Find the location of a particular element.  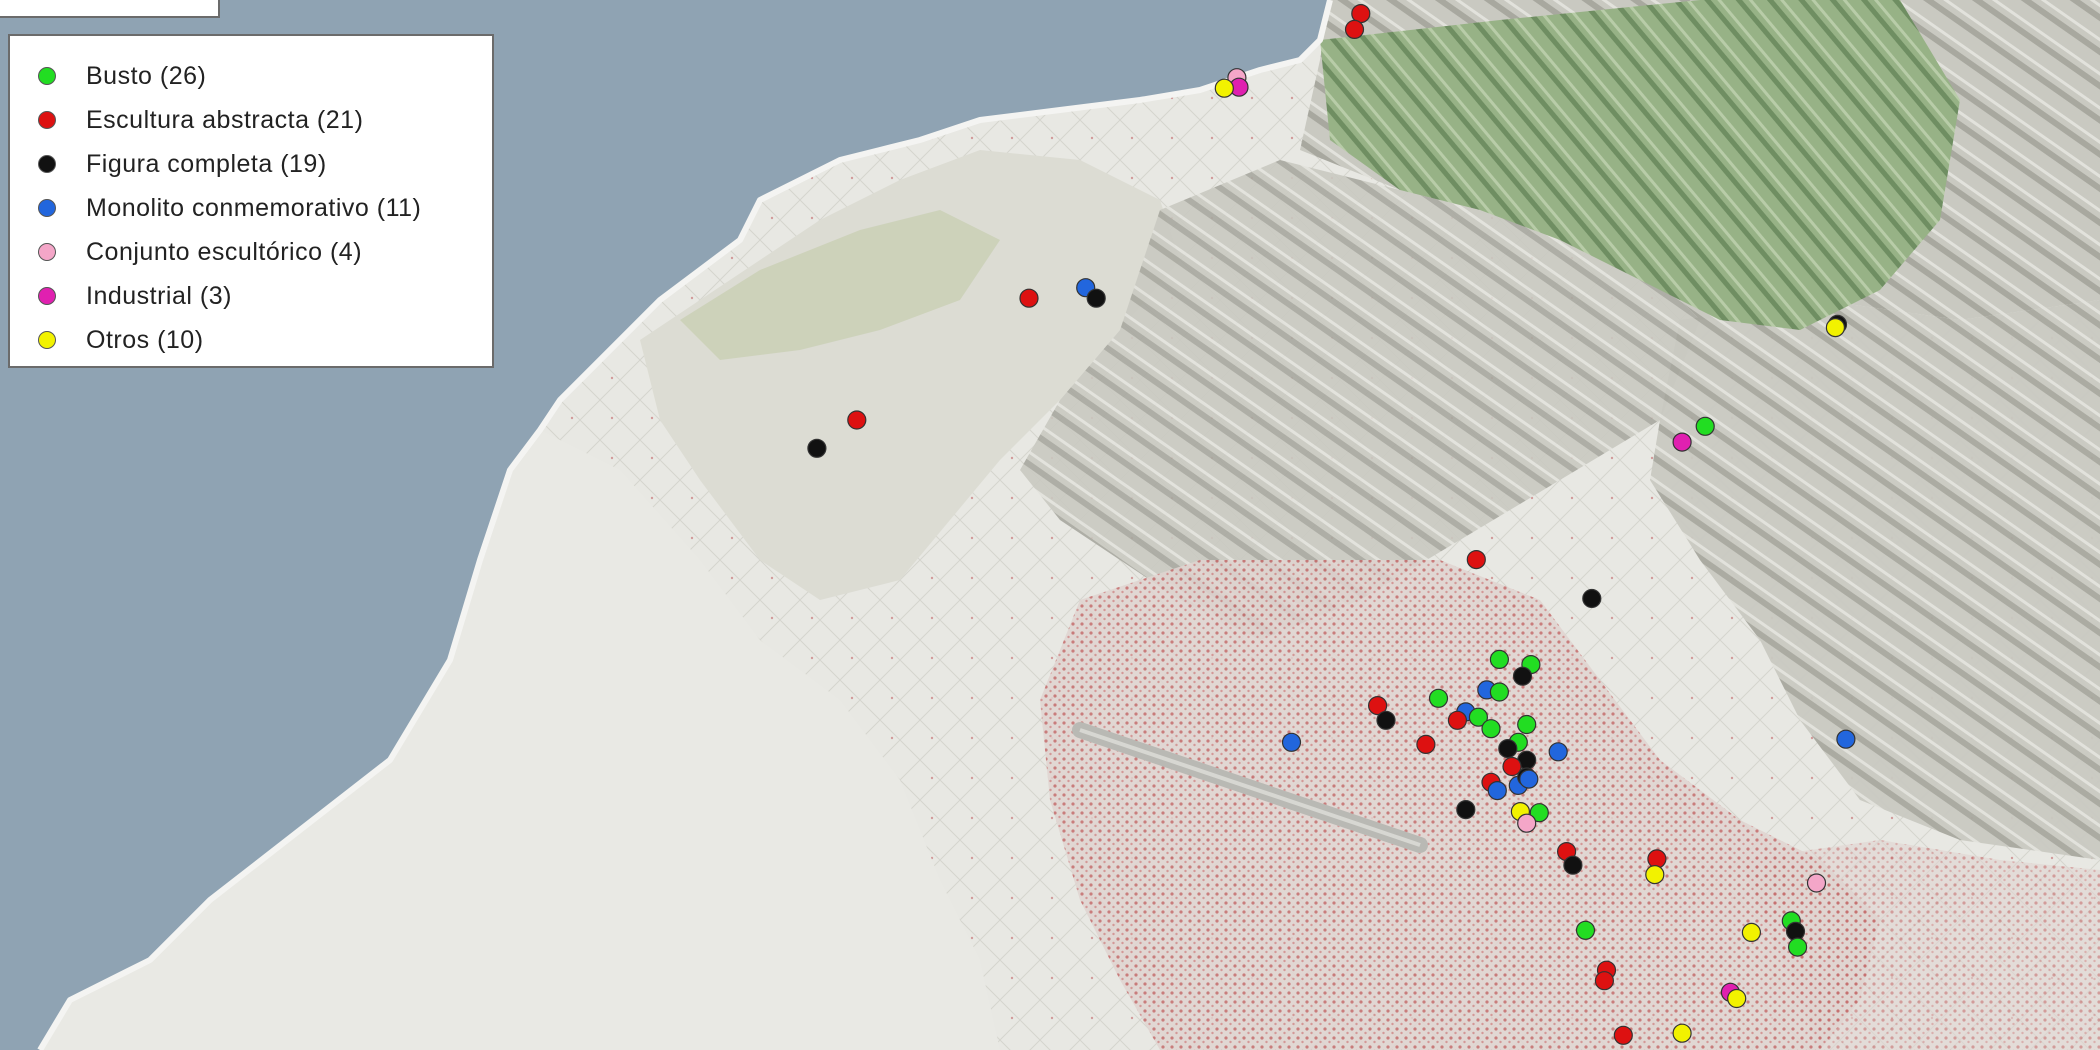

marker-industrial is located at coordinates (1682, 442).